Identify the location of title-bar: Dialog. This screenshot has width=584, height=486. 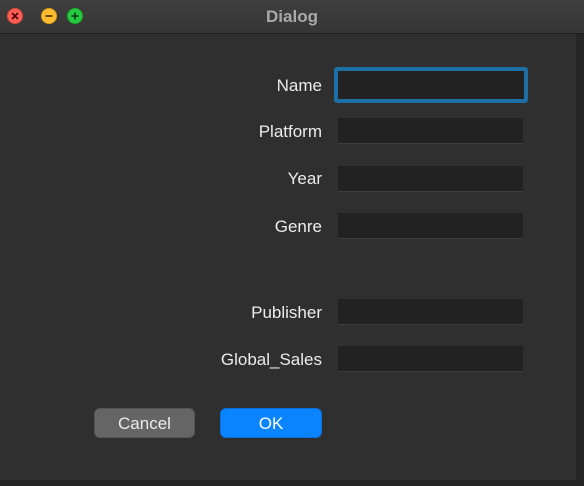
(292, 17).